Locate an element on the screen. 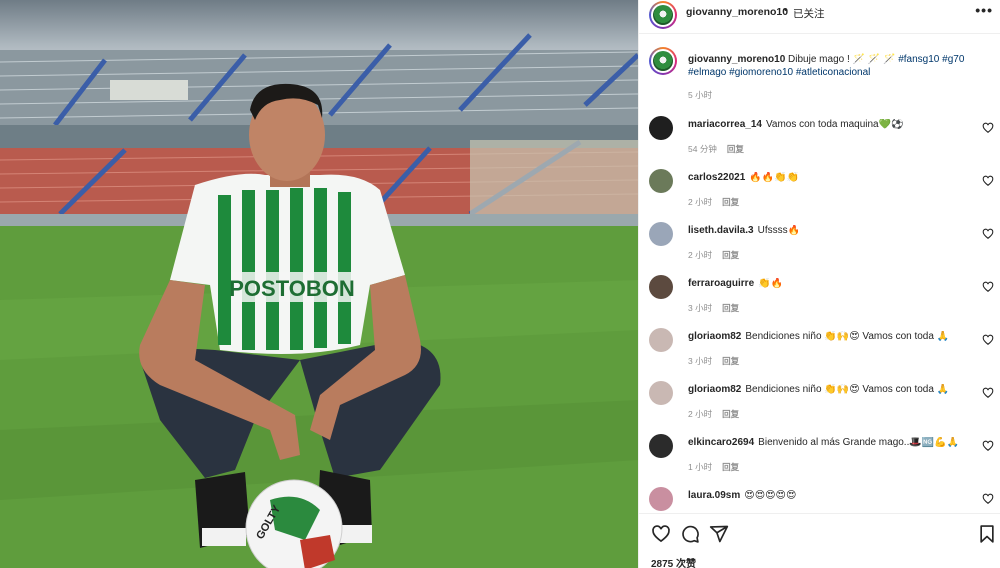 This screenshot has width=1000, height=568. comment-text: 😍😍😍😍😍 is located at coordinates (770, 495).